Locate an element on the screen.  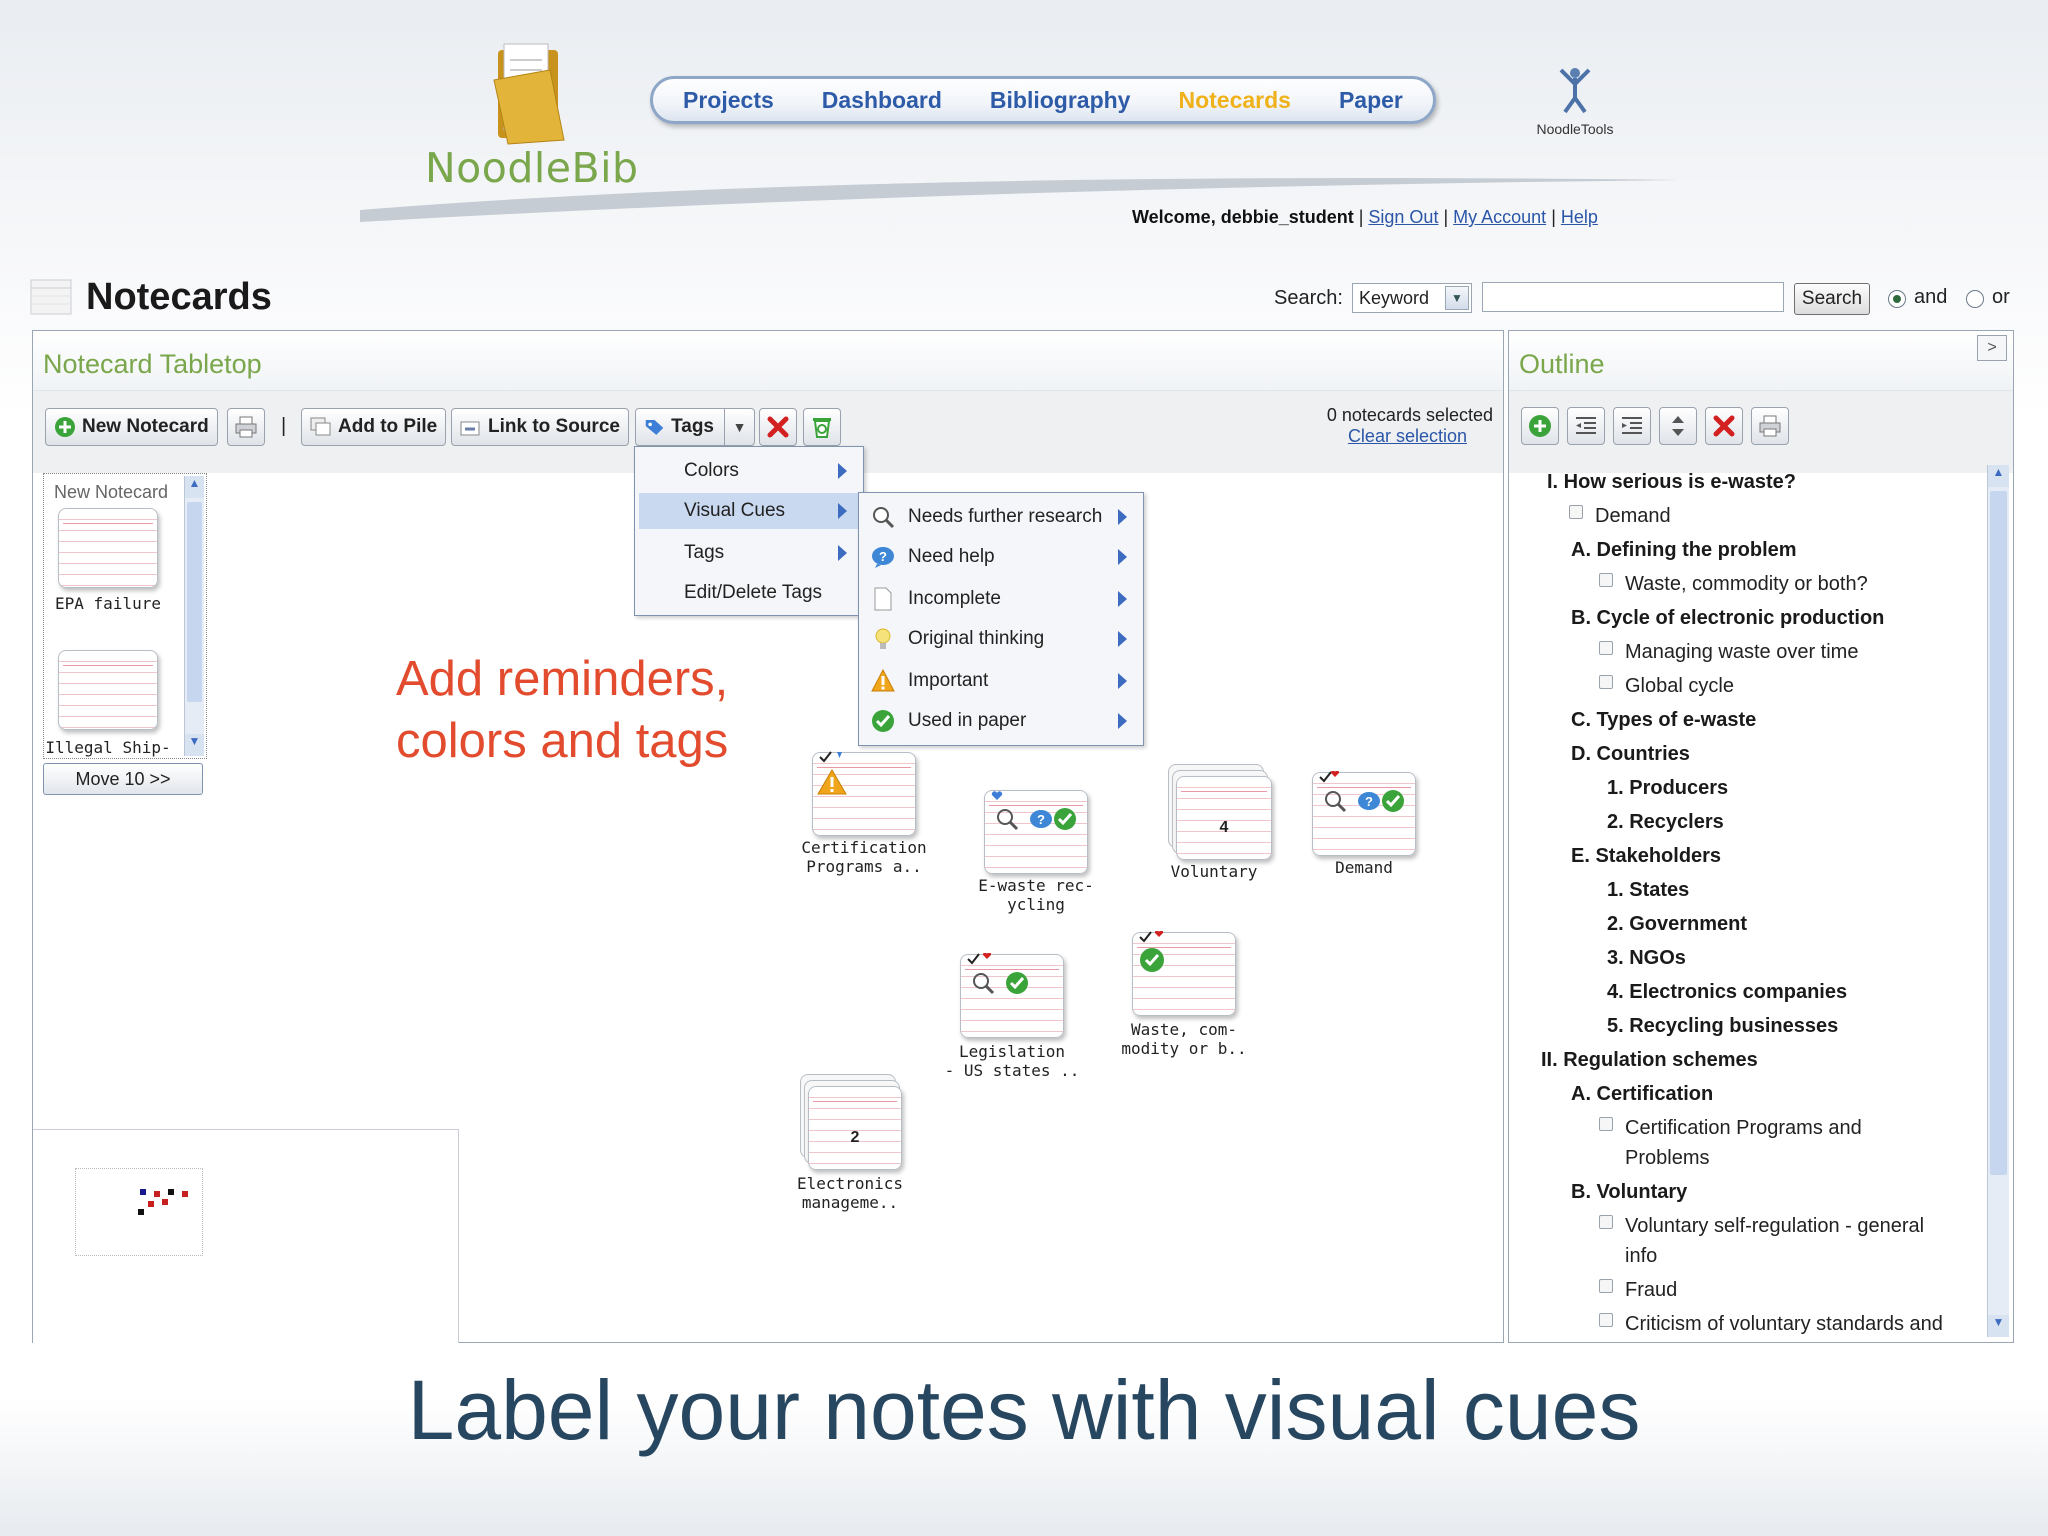
notecard-waste-commodity is located at coordinates (1184, 973).